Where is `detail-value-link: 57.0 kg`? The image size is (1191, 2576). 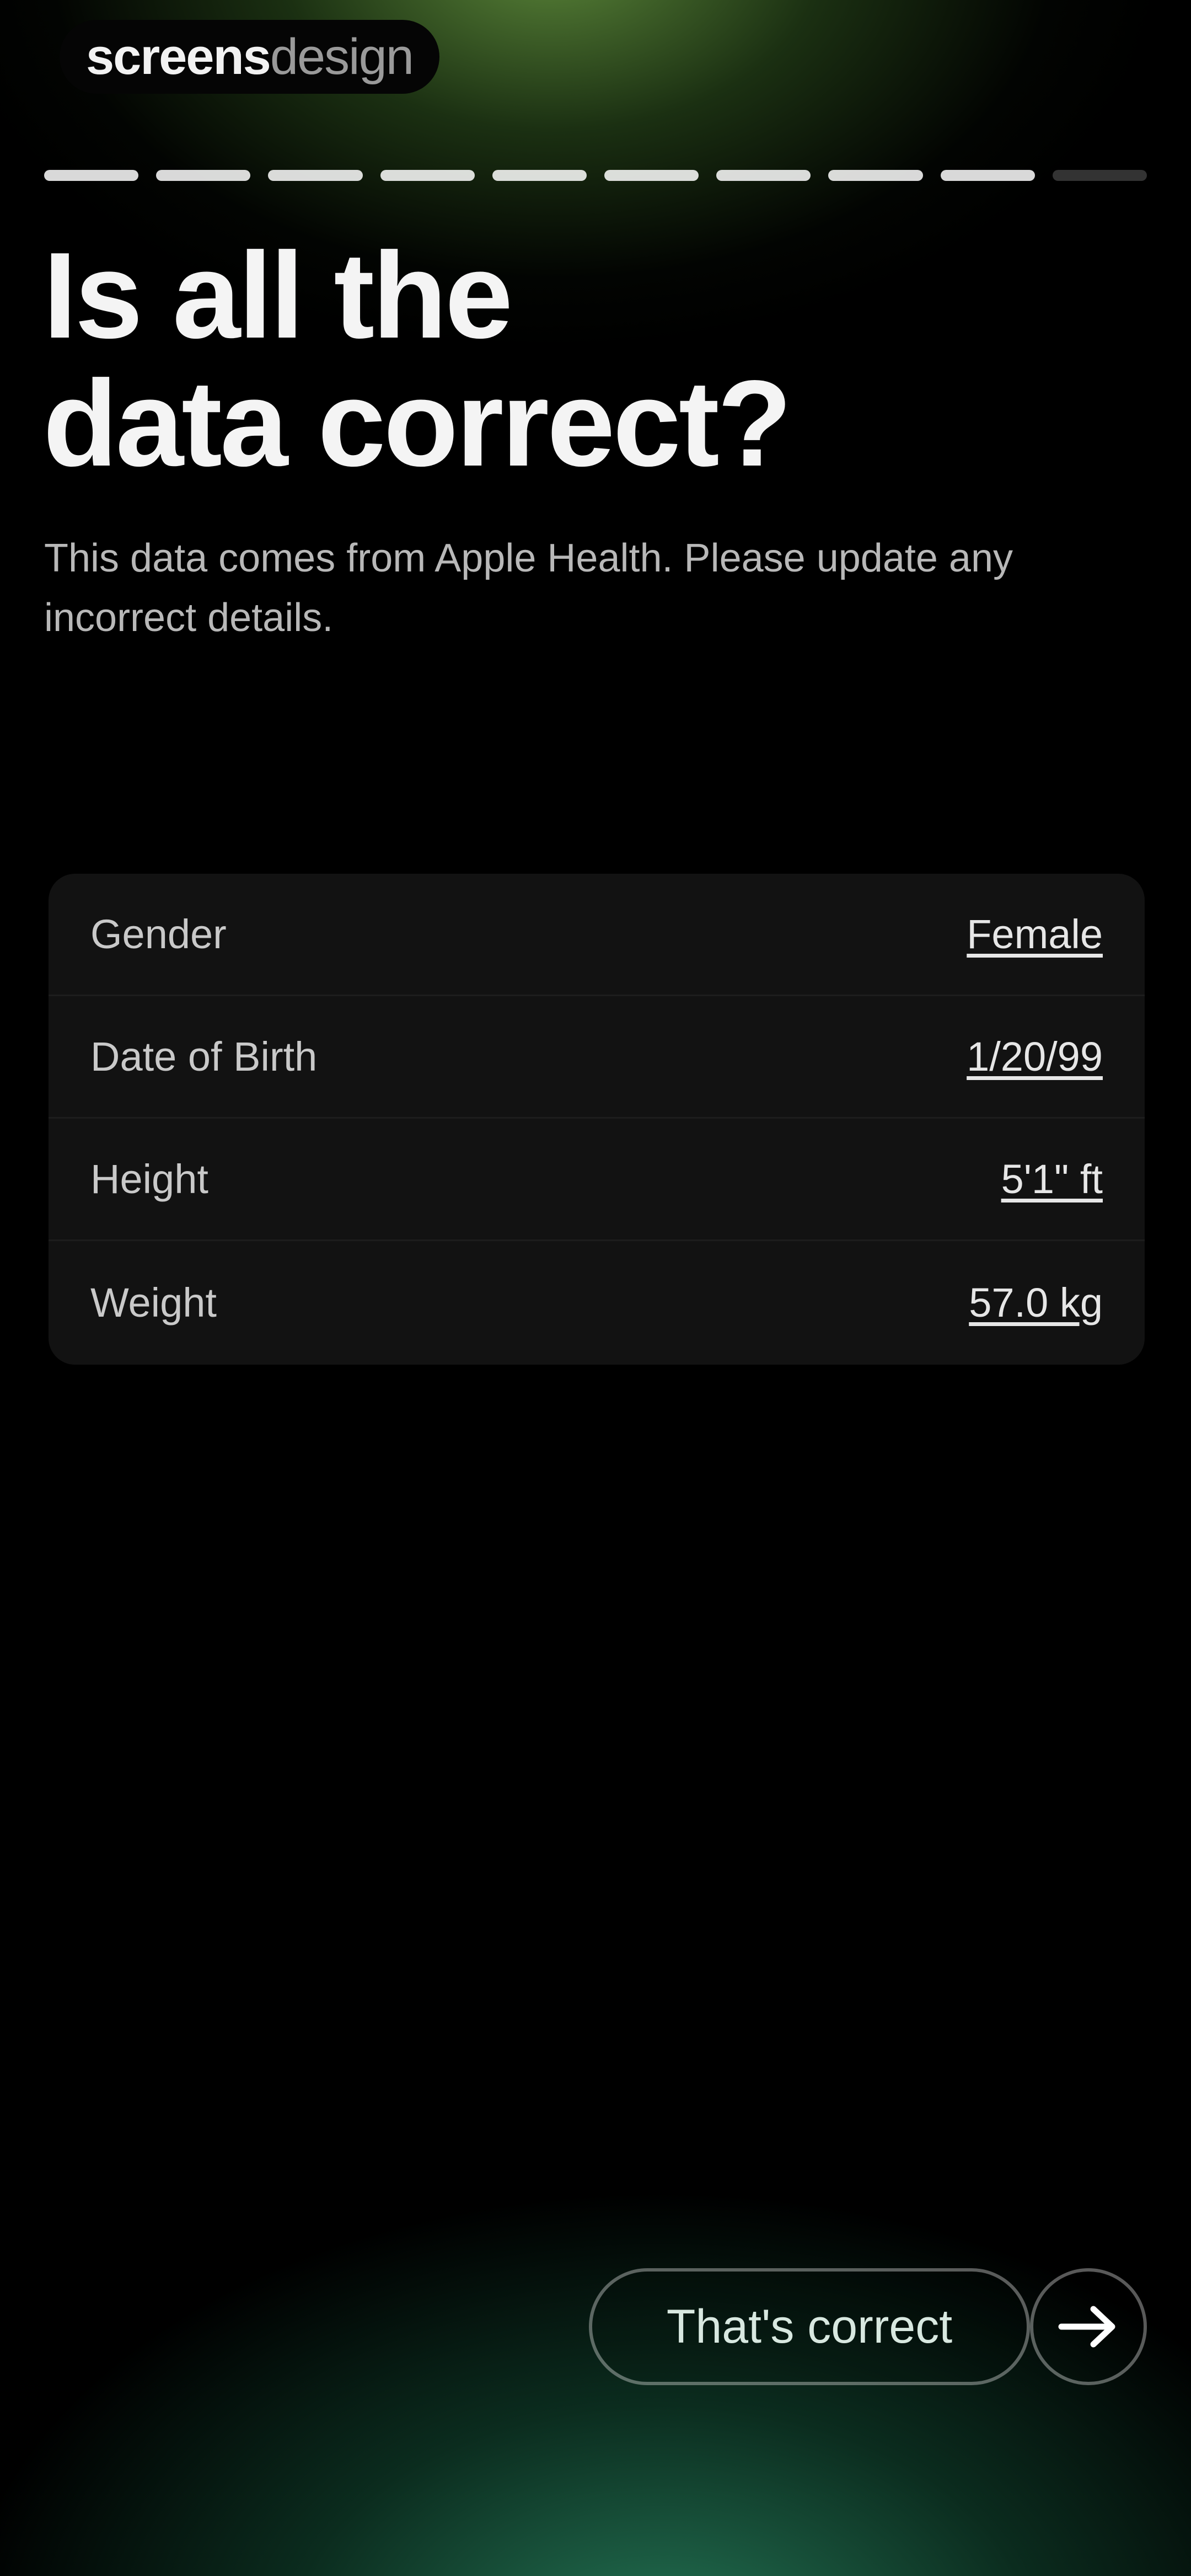 detail-value-link: 57.0 kg is located at coordinates (1036, 1302).